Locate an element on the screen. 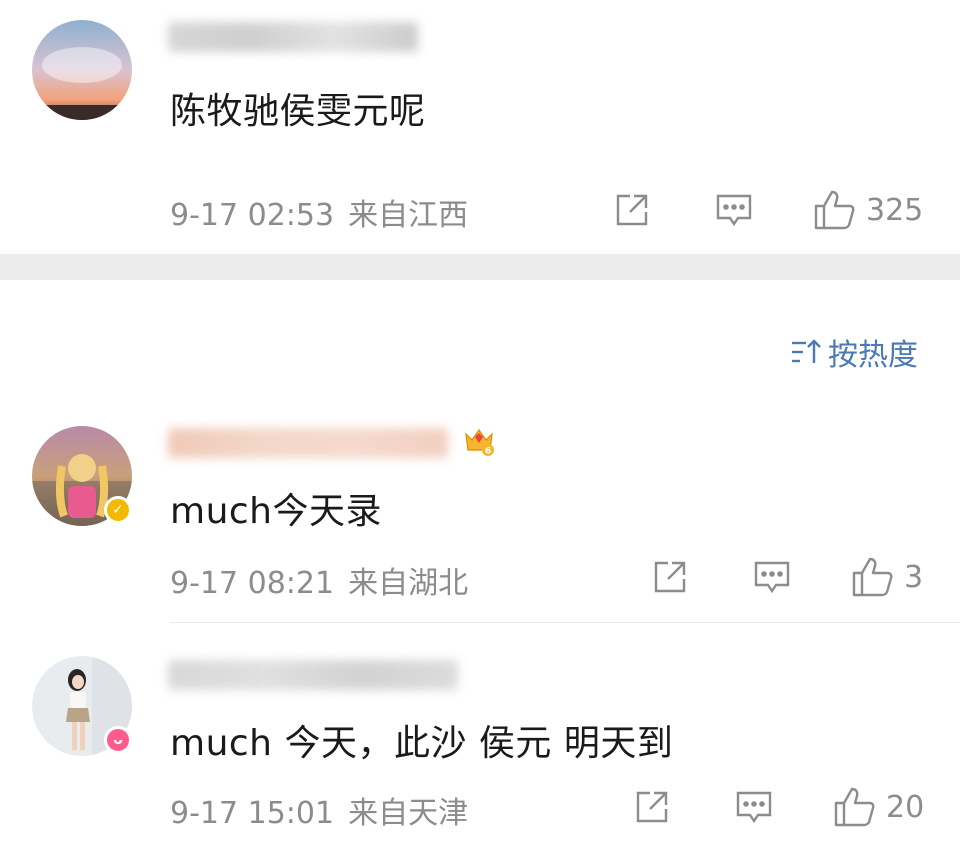 The width and height of the screenshot is (960, 842). comment-location: 来自天津 is located at coordinates (408, 813).